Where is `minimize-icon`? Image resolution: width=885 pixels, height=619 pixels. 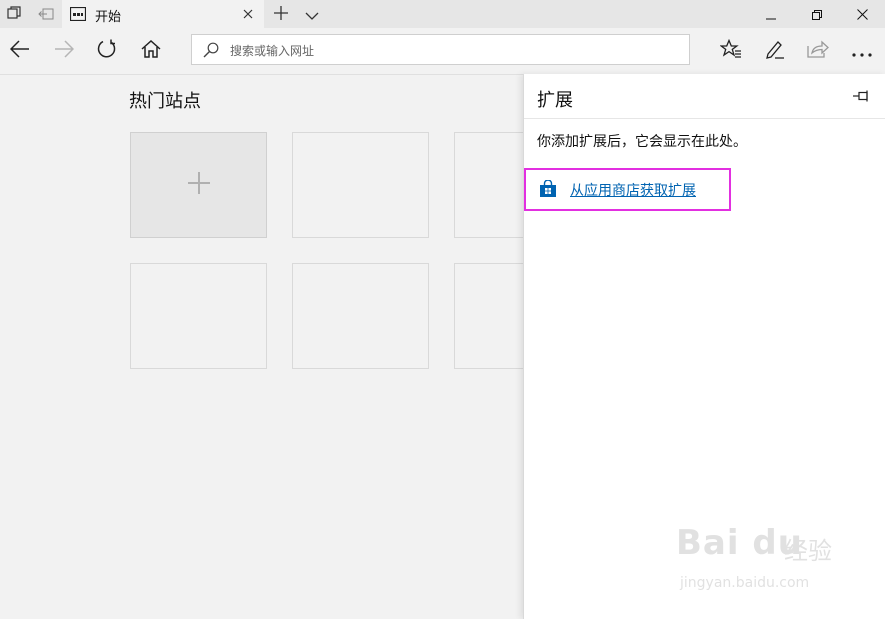 minimize-icon is located at coordinates (771, 14).